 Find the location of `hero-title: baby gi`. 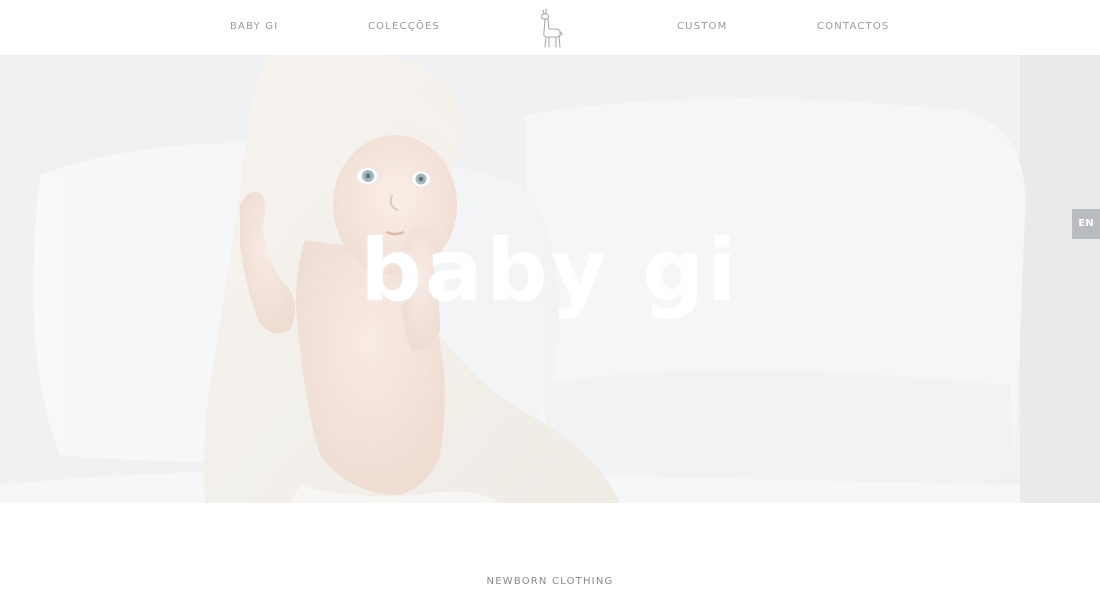

hero-title: baby gi is located at coordinates (550, 271).